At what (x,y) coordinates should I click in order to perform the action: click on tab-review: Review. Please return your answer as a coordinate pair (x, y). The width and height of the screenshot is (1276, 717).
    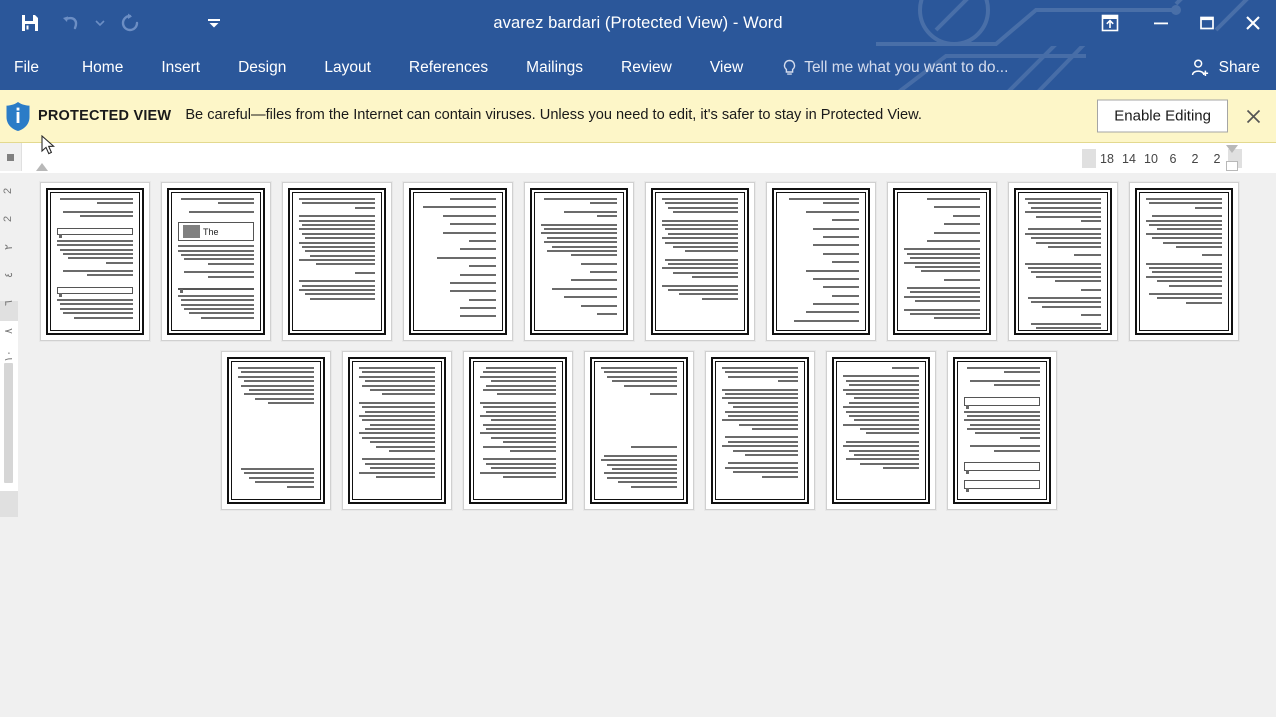
    Looking at the image, I should click on (646, 68).